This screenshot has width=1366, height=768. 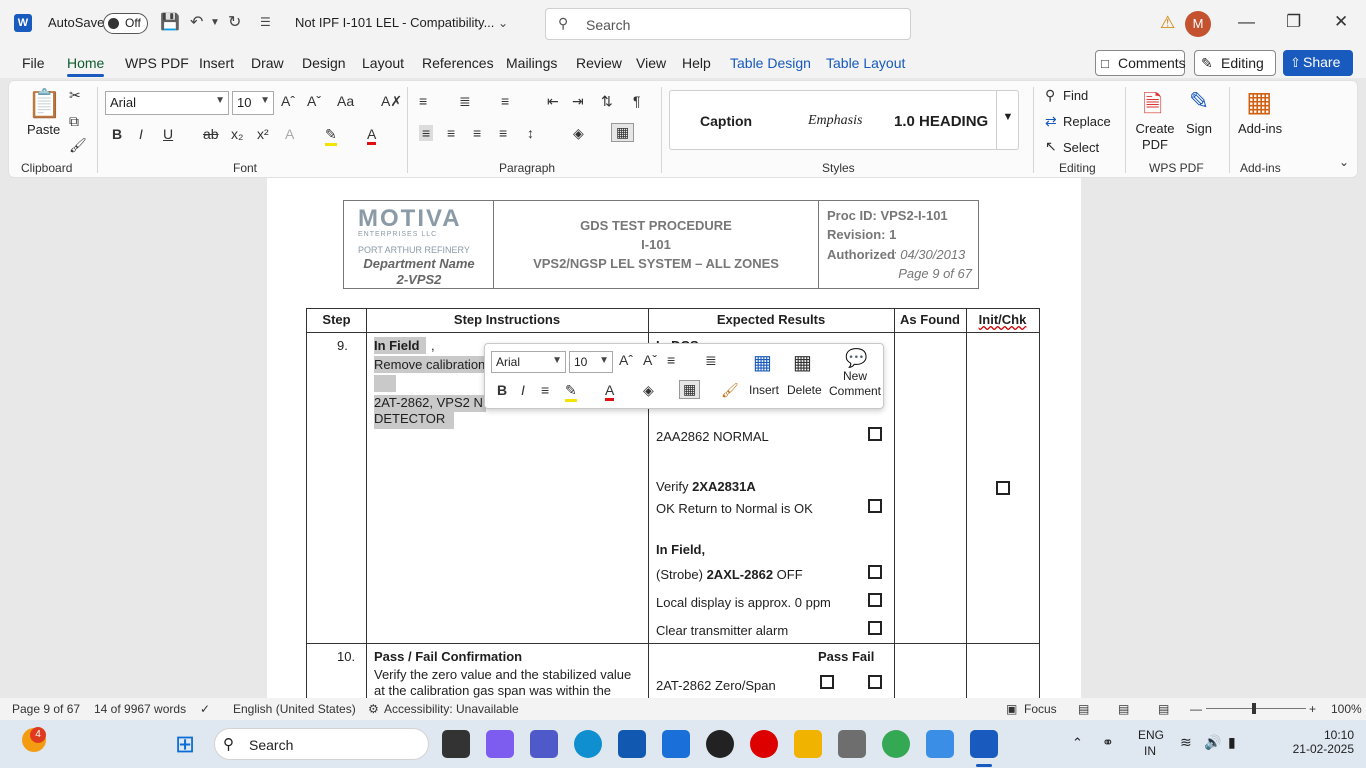 I want to click on start-icon: ⊞, so click(x=185, y=744).